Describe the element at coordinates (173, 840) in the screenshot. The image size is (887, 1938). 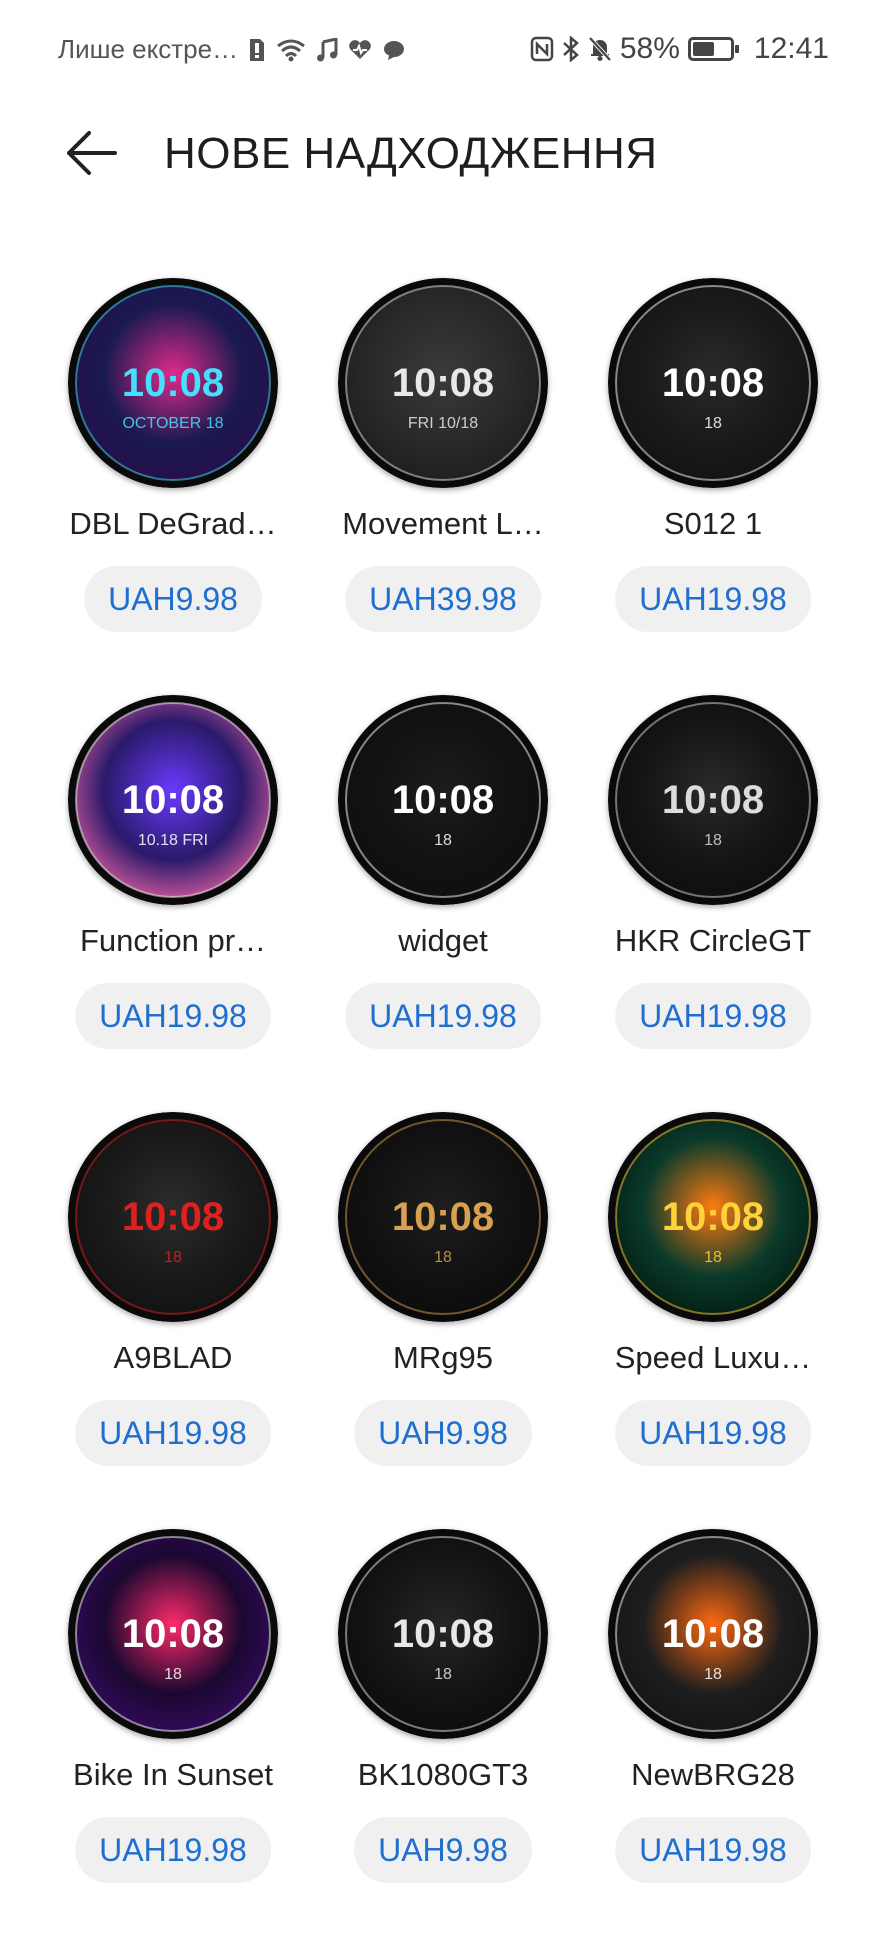
I see `watch-face-date: 10.18 FRI` at that location.